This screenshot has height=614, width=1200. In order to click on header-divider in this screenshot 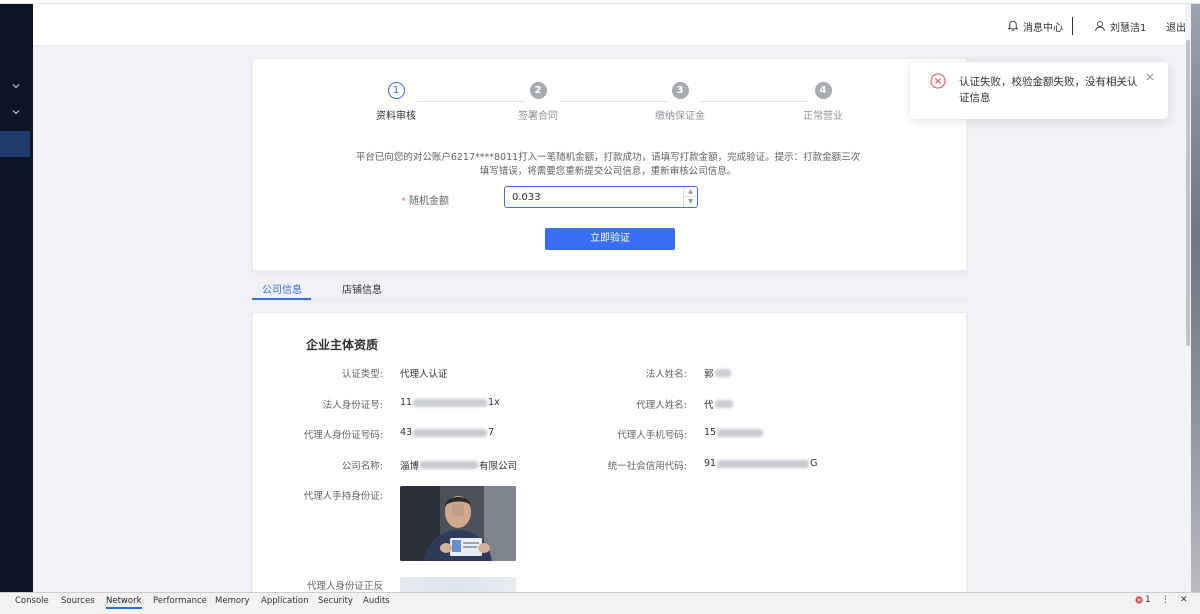, I will do `click(1072, 26)`.